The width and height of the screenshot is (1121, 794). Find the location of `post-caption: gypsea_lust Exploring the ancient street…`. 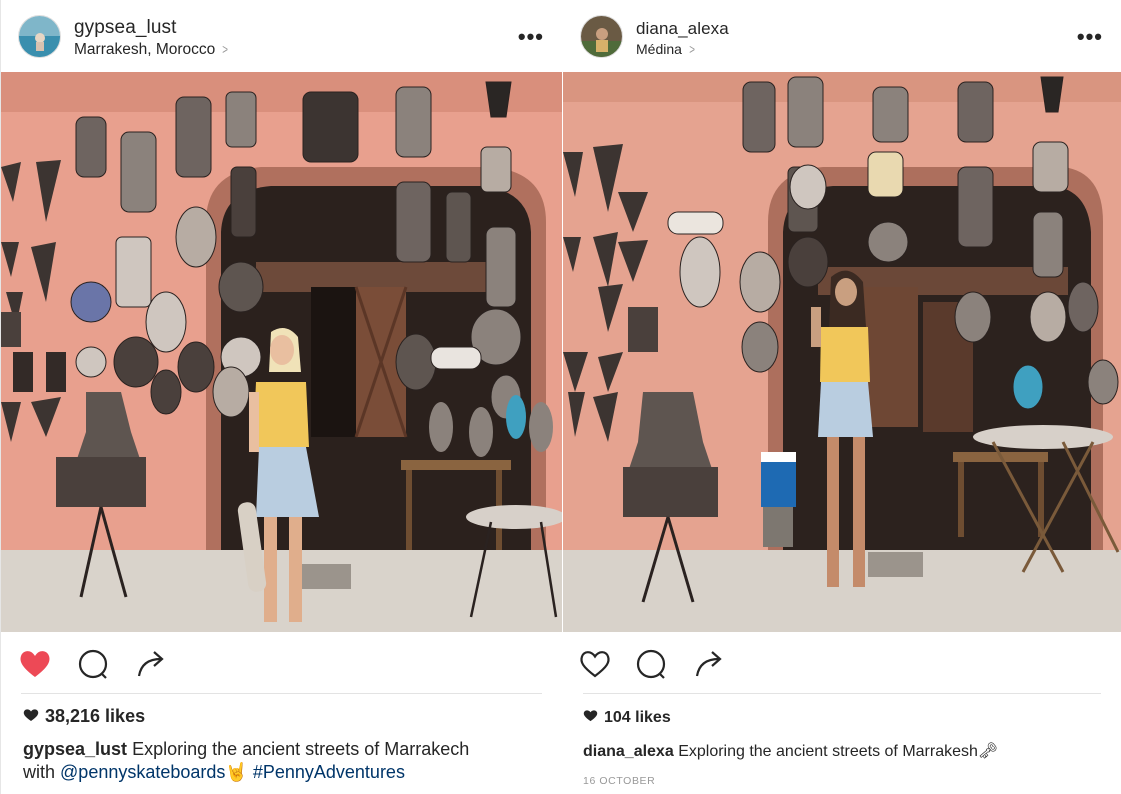

post-caption: gypsea_lust Exploring the ancient street… is located at coordinates (246, 761).